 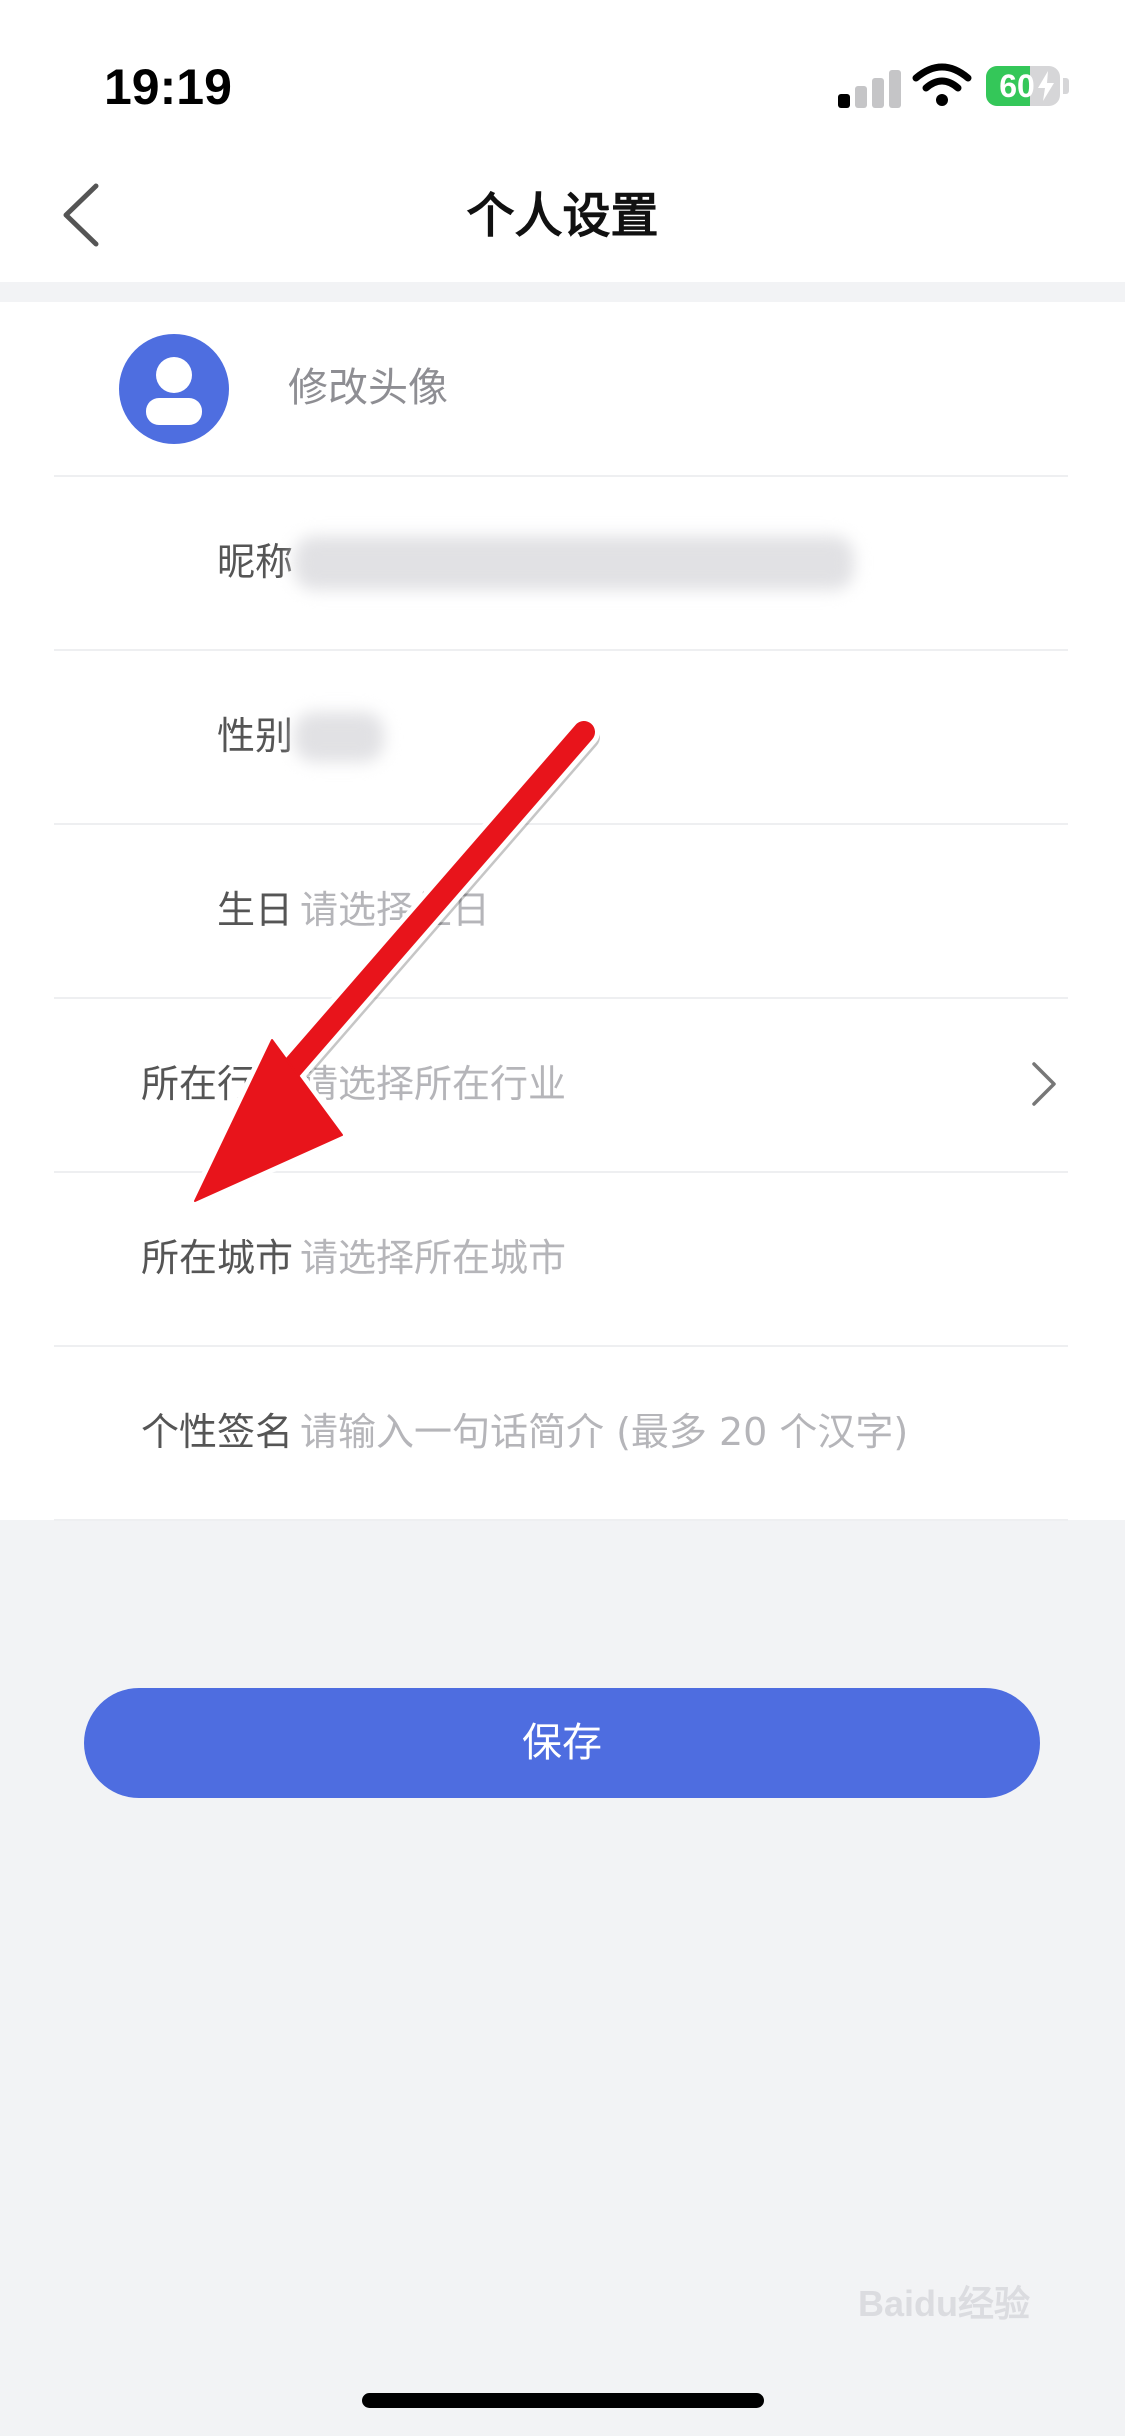 I want to click on signature-label: 个性签名, so click(x=216, y=1432).